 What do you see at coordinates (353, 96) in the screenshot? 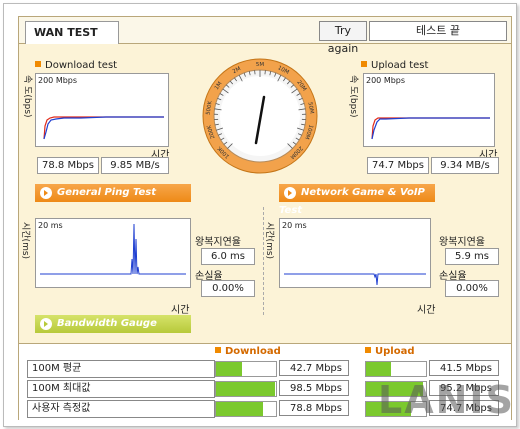
I see `upload-y-axis-label: 속 도(bps)` at bounding box center [353, 96].